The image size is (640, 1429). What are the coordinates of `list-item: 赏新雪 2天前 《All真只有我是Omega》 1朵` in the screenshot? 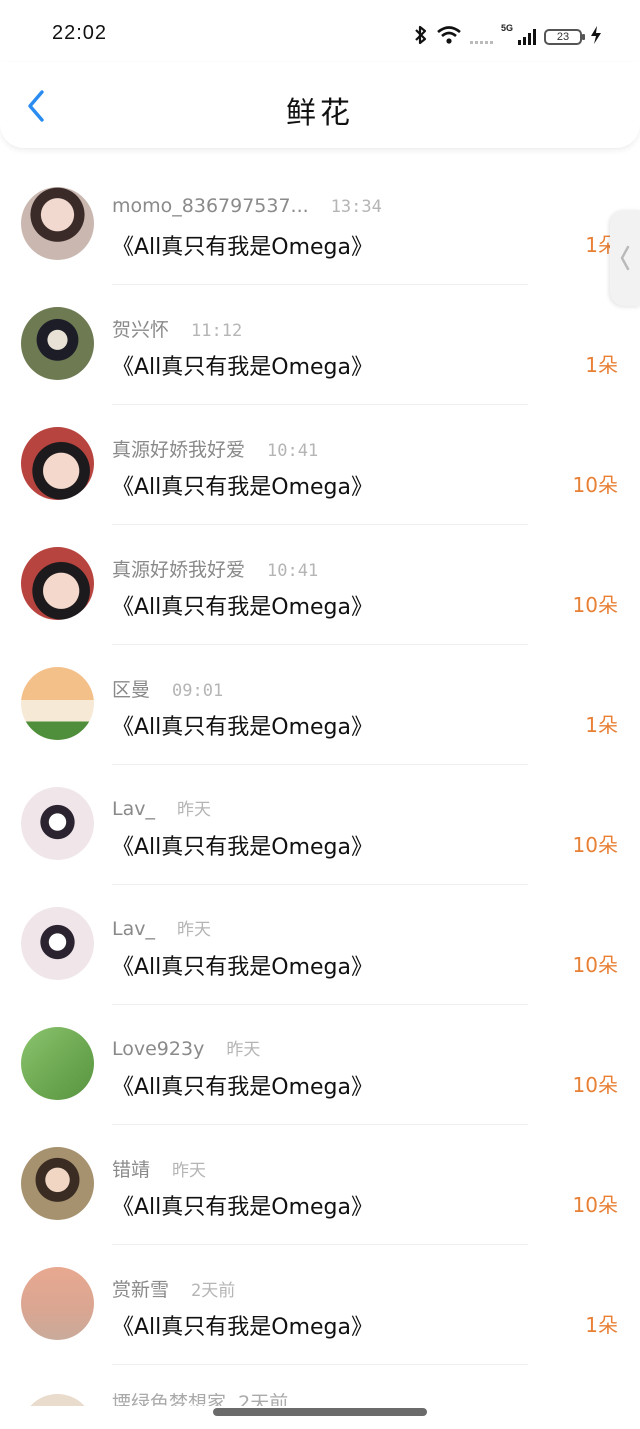 It's located at (320, 1305).